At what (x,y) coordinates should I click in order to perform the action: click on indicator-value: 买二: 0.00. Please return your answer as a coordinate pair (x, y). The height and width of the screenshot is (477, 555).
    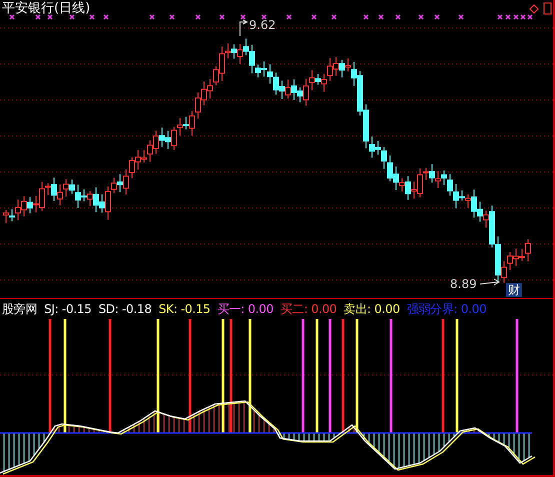
    Looking at the image, I should click on (308, 309).